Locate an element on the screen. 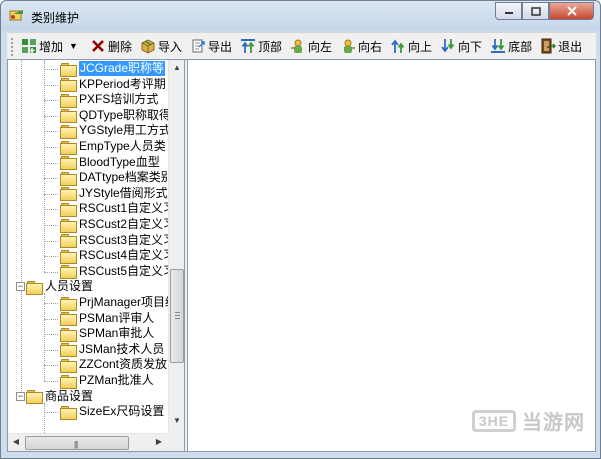 The image size is (601, 459). add-button-label: 增加 is located at coordinates (51, 46).